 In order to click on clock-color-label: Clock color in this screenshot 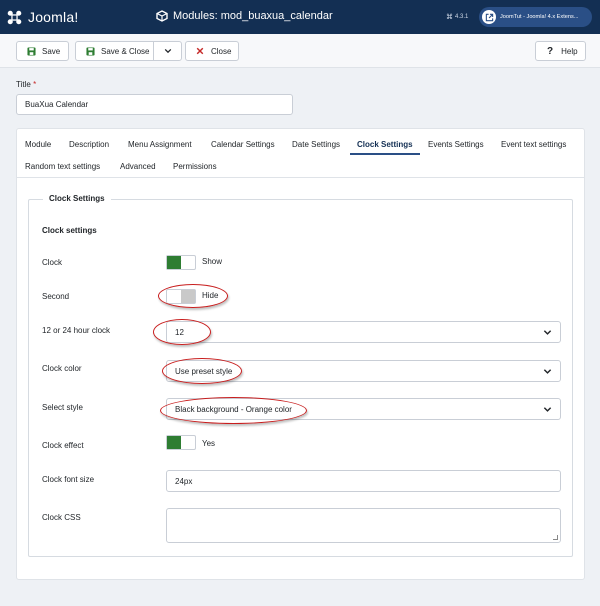, I will do `click(62, 368)`.